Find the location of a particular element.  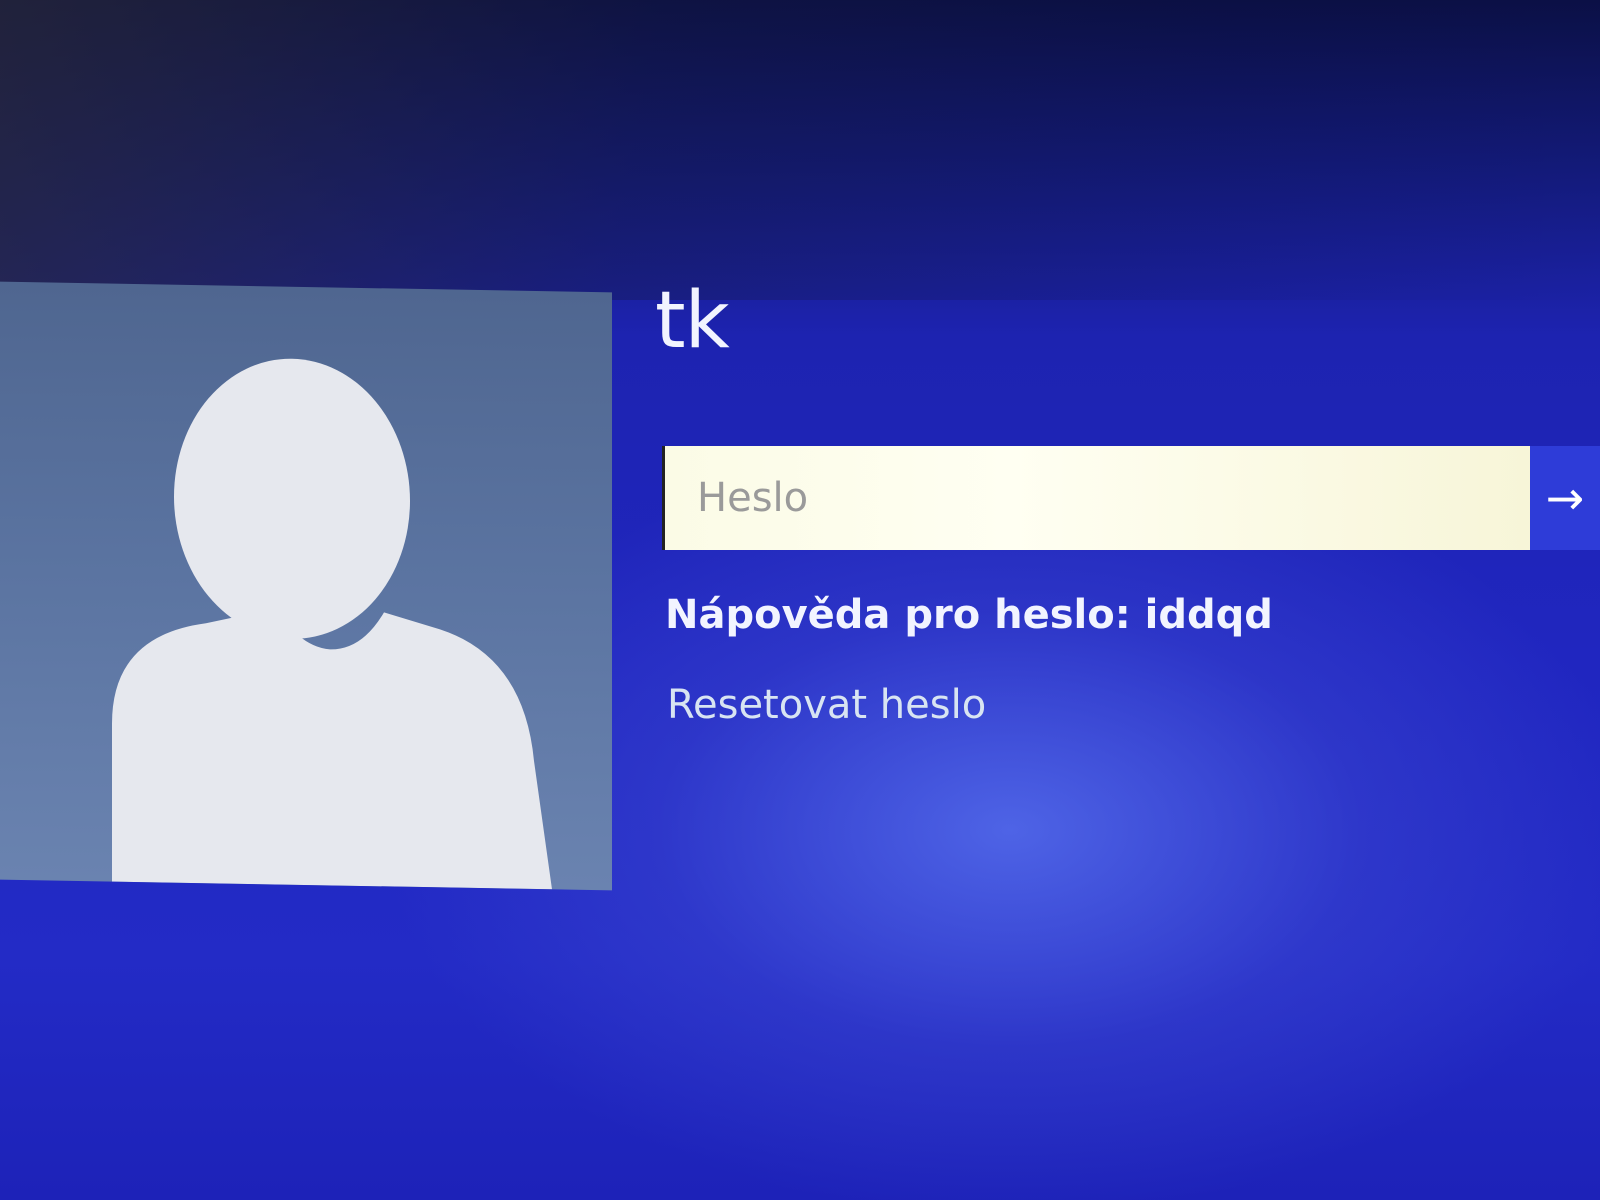

password-box: → is located at coordinates (1131, 498).